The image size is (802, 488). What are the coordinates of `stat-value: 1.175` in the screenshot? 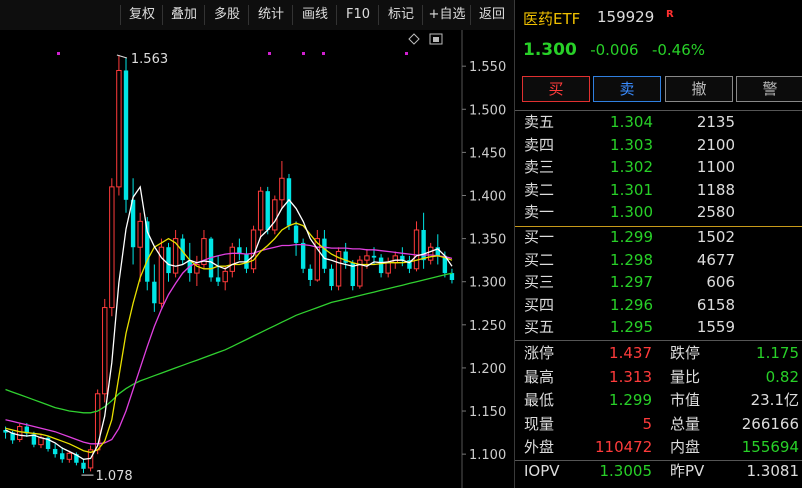 It's located at (777, 353).